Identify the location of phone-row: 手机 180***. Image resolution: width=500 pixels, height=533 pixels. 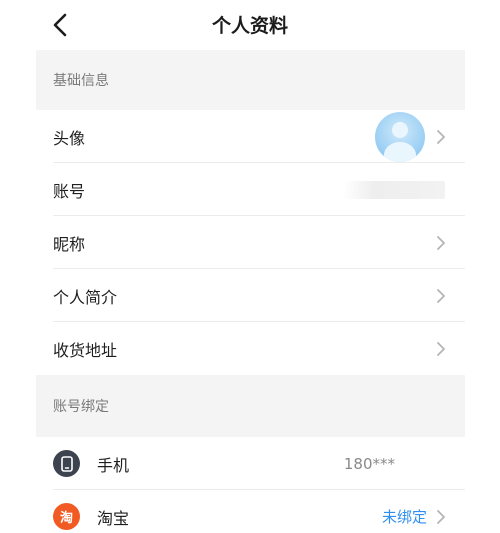
(250, 463).